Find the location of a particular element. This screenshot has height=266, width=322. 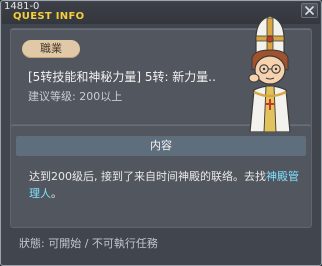

quest-status: 狀態: 可開始 / 不可執行任務 is located at coordinates (88, 243).